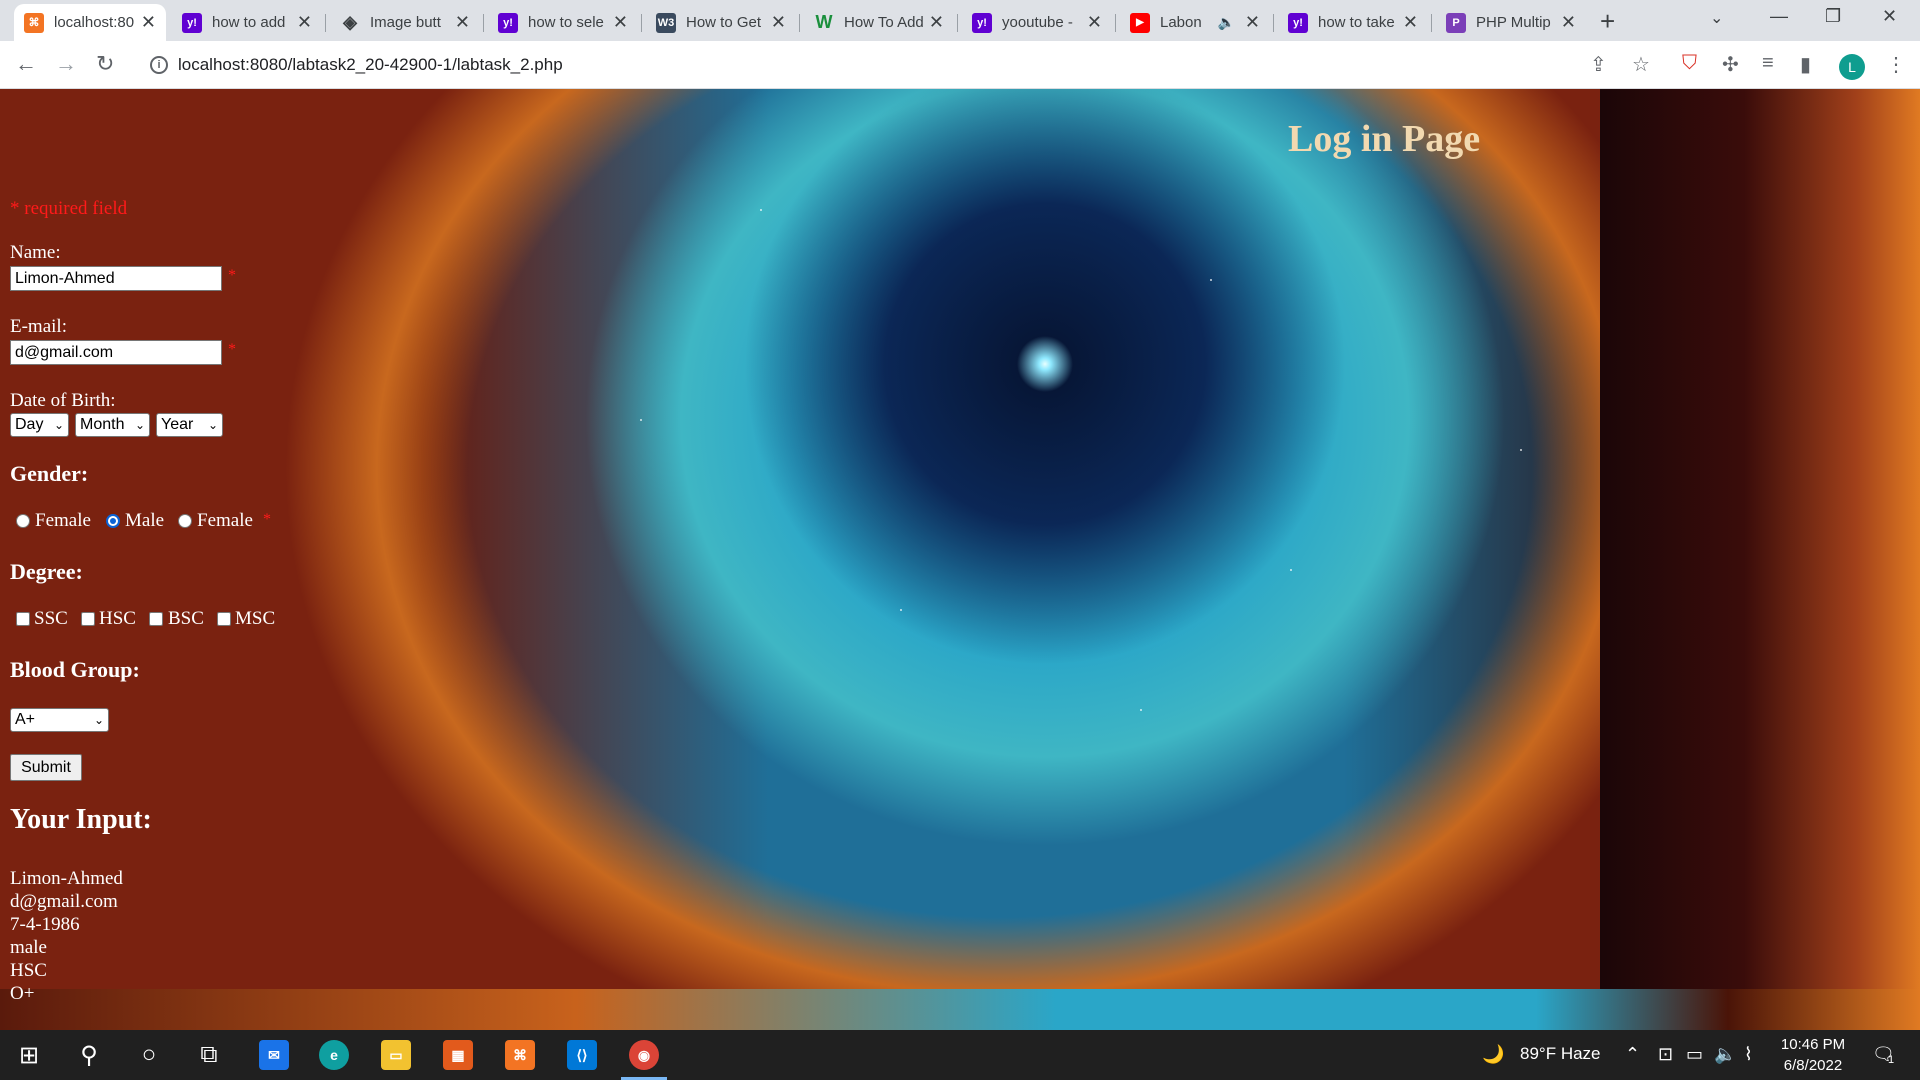  What do you see at coordinates (102, 424) in the screenshot?
I see `dob-month-value: Month` at bounding box center [102, 424].